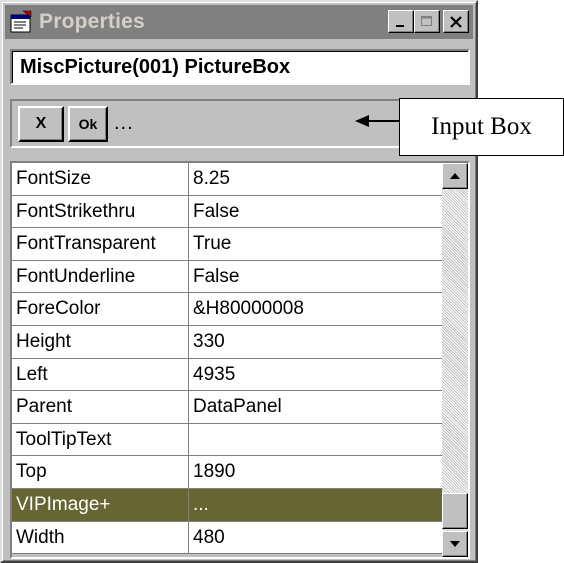  What do you see at coordinates (155, 66) in the screenshot?
I see `object-name: MiscPicture(001) PictureBox` at bounding box center [155, 66].